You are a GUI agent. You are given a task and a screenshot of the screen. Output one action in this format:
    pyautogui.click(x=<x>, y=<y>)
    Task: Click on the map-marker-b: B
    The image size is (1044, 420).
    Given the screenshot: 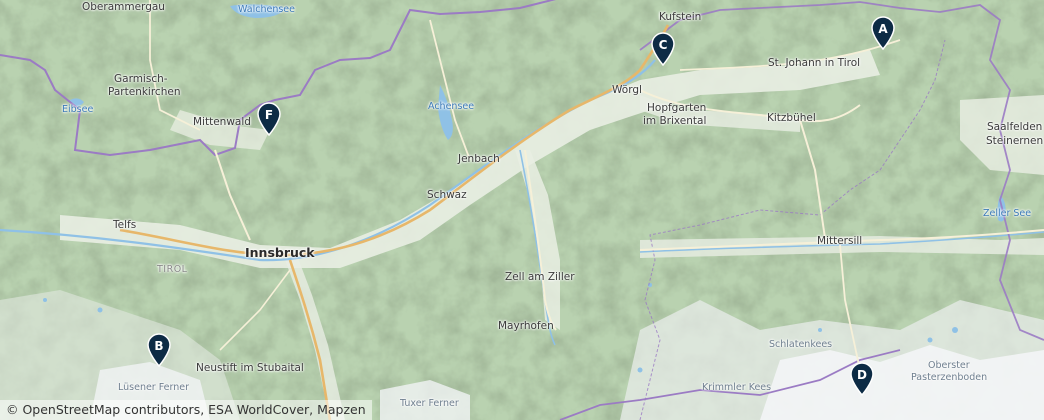 What is the action you would take?
    pyautogui.click(x=159, y=350)
    